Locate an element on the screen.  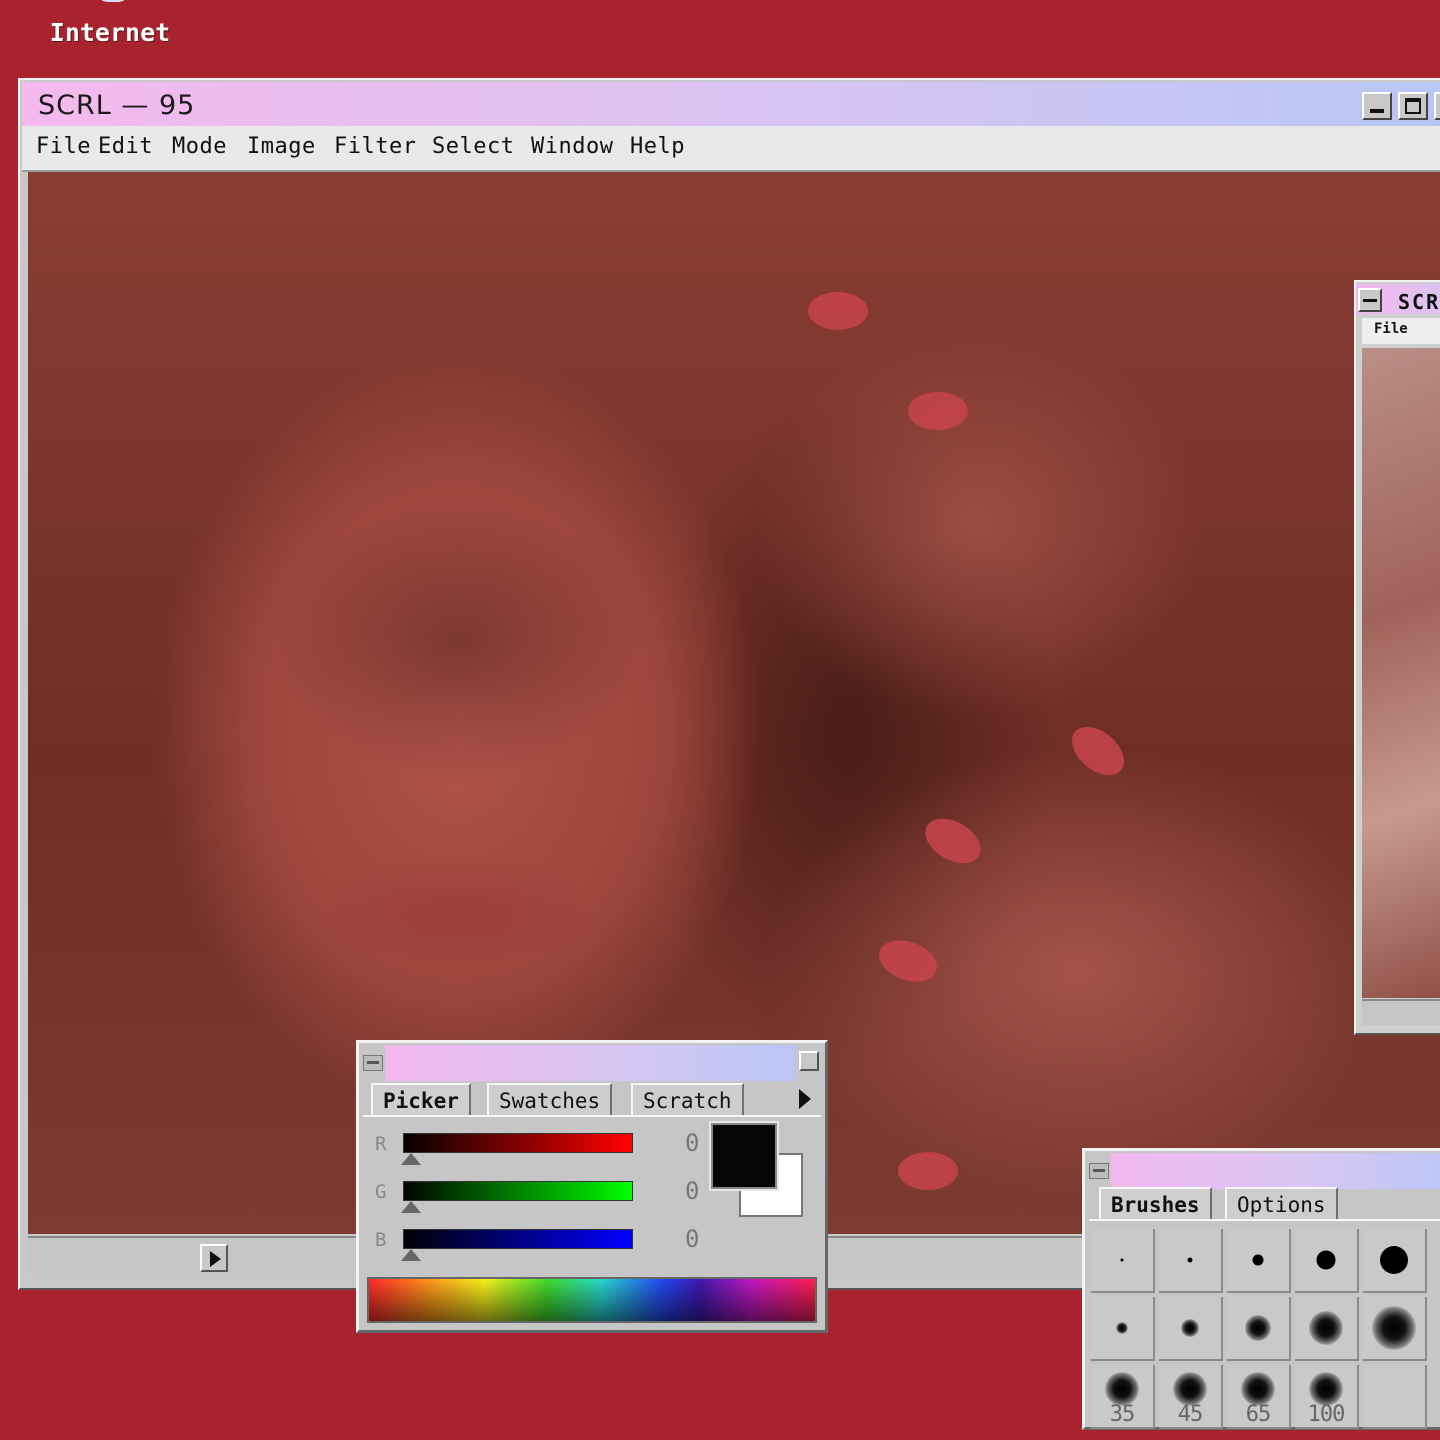
brush-cell: 100 is located at coordinates (1327, 1397).